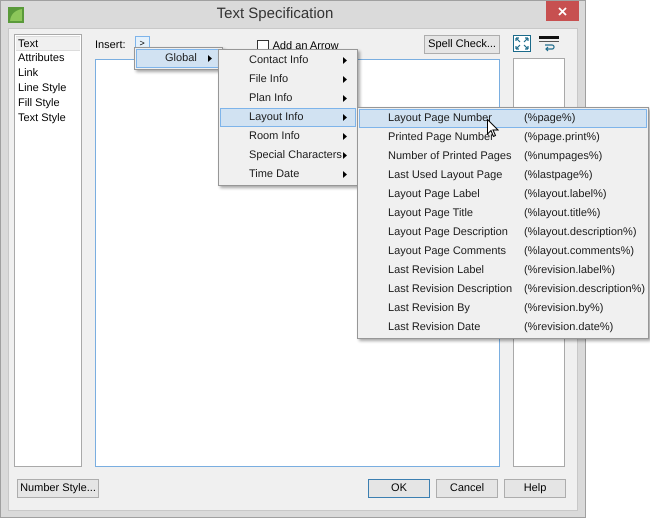 This screenshot has height=518, width=650. I want to click on app-icon, so click(16, 14).